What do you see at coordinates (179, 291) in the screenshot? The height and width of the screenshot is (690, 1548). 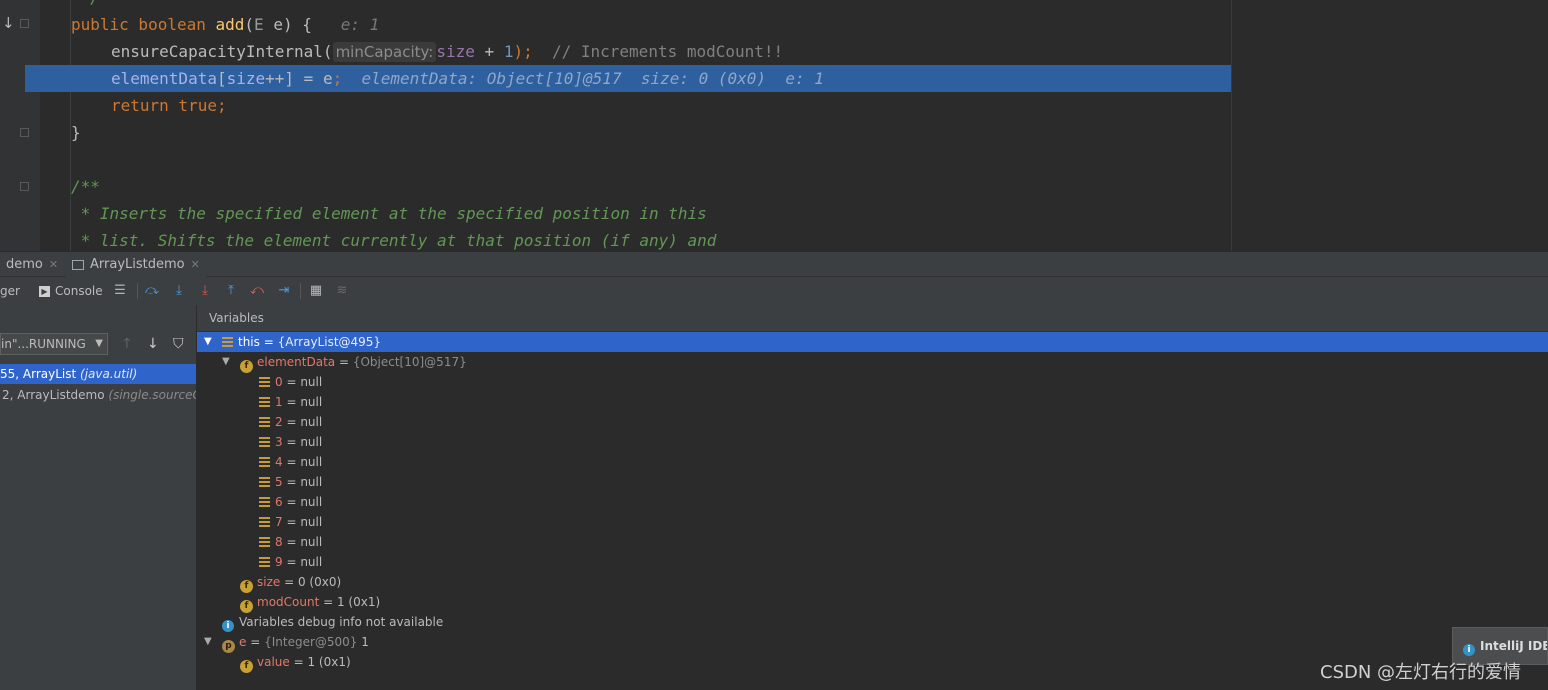 I see `step-over-icon: ⤓` at bounding box center [179, 291].